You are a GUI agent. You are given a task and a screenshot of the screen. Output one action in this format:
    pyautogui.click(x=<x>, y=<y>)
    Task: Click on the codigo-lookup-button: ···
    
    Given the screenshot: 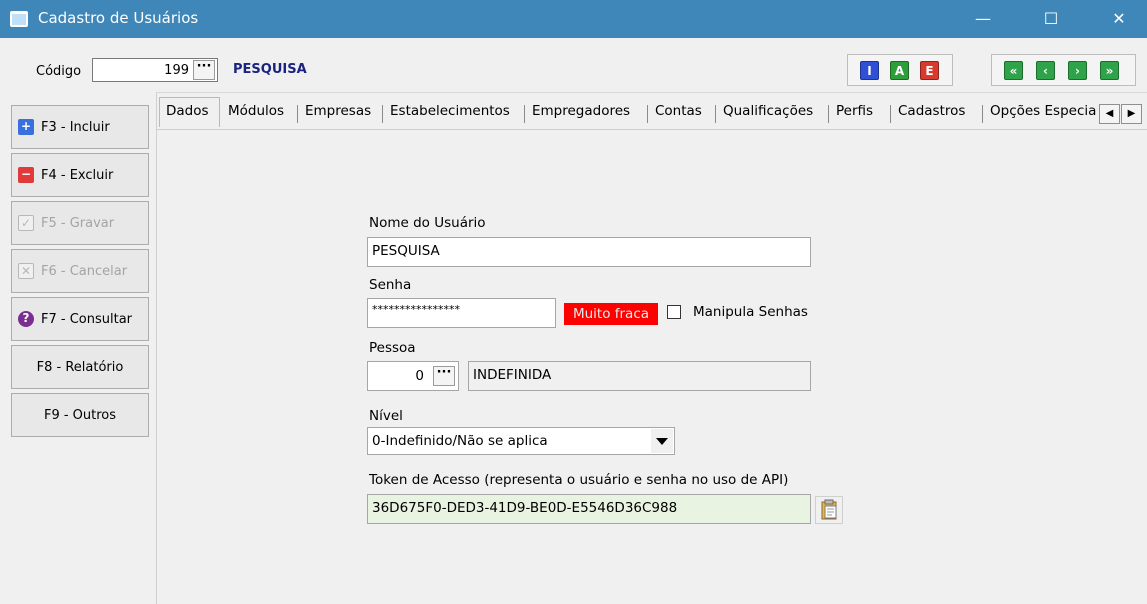 What is the action you would take?
    pyautogui.click(x=204, y=70)
    